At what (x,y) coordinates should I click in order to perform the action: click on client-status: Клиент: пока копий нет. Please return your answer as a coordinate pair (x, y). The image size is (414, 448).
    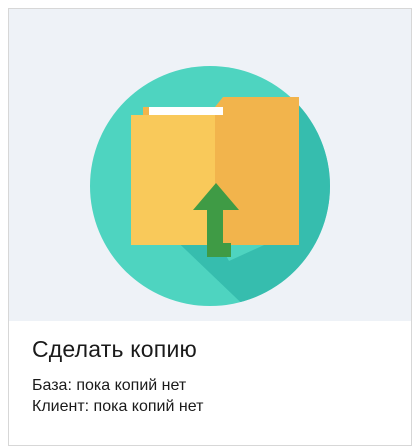
    Looking at the image, I should click on (118, 406).